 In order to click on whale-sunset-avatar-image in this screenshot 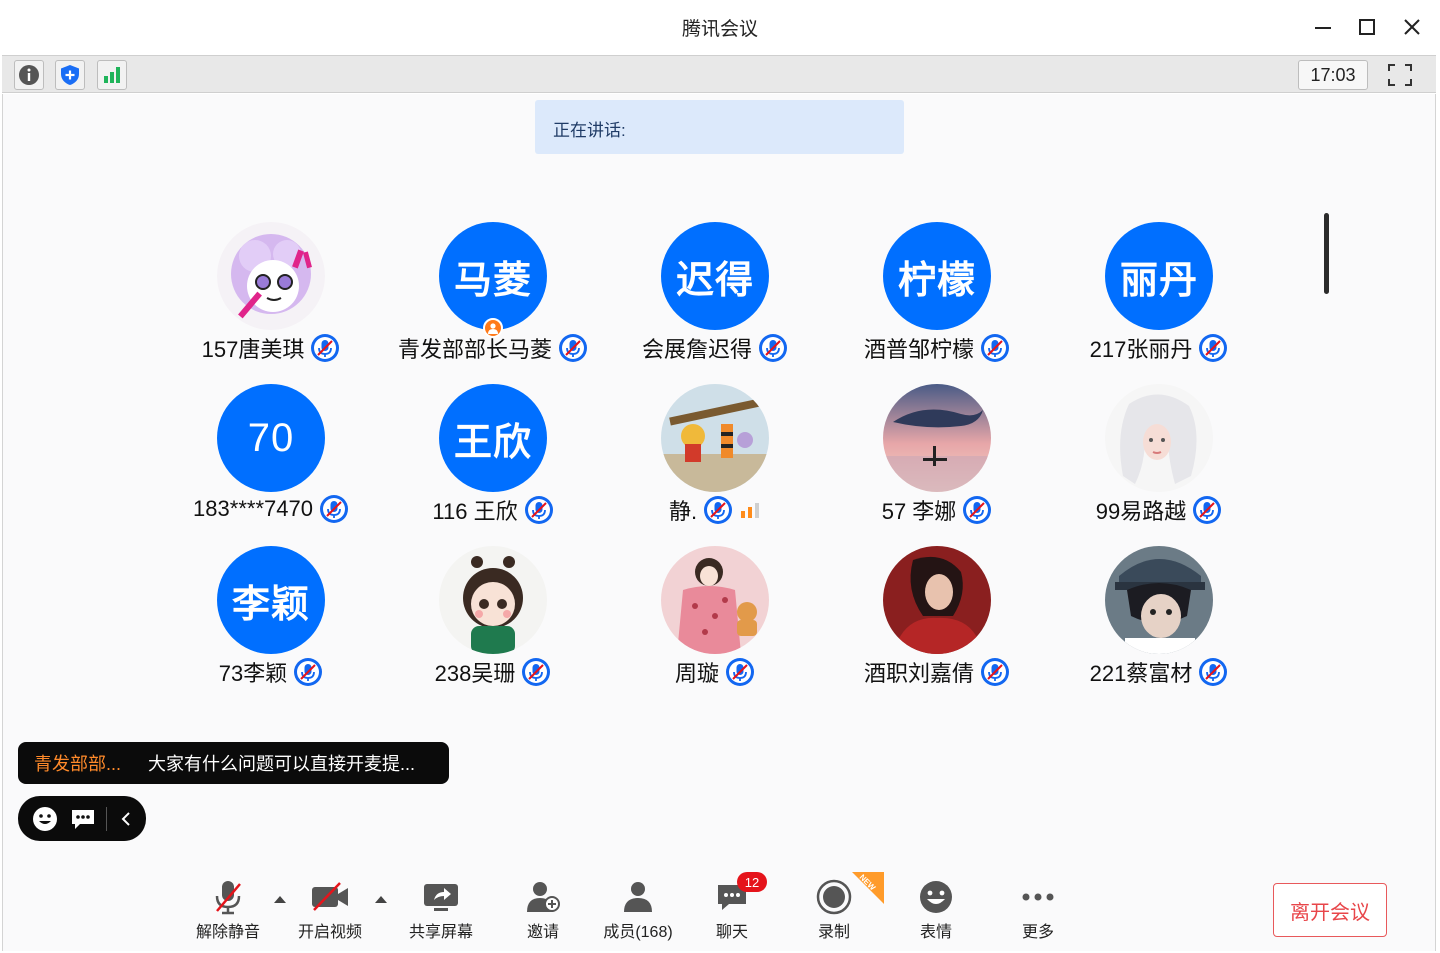, I will do `click(937, 438)`.